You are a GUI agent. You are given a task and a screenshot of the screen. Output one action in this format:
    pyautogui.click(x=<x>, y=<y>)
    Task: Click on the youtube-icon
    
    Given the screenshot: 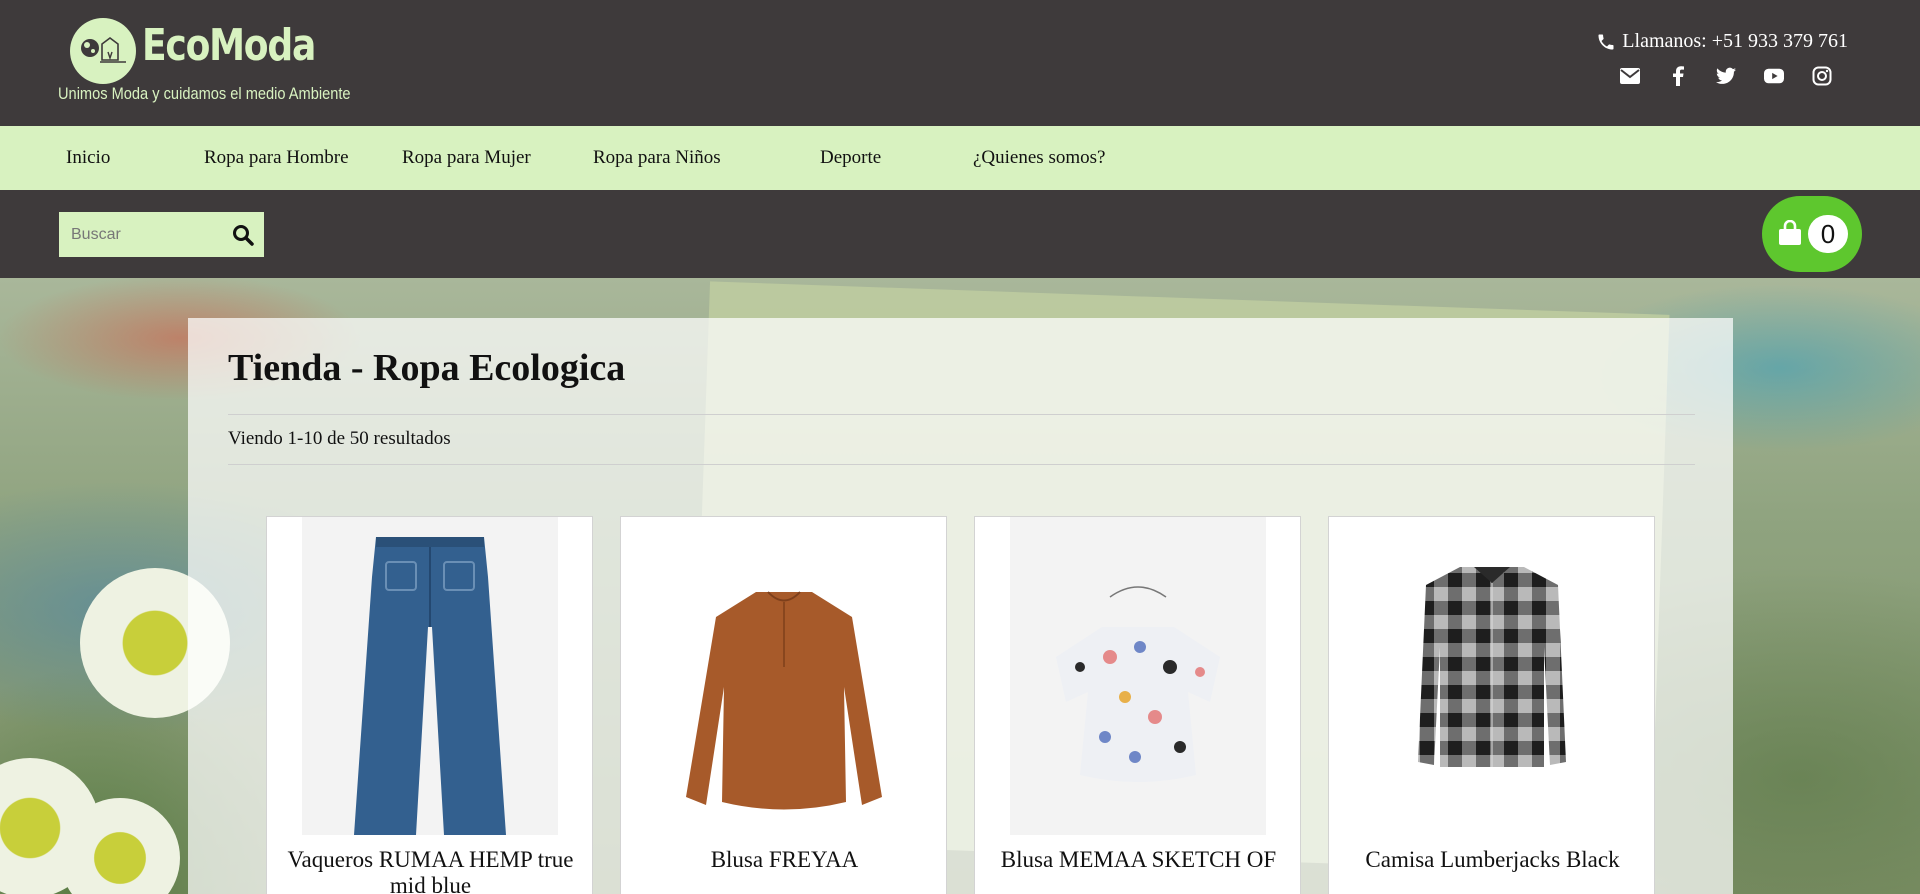 What is the action you would take?
    pyautogui.click(x=1774, y=76)
    